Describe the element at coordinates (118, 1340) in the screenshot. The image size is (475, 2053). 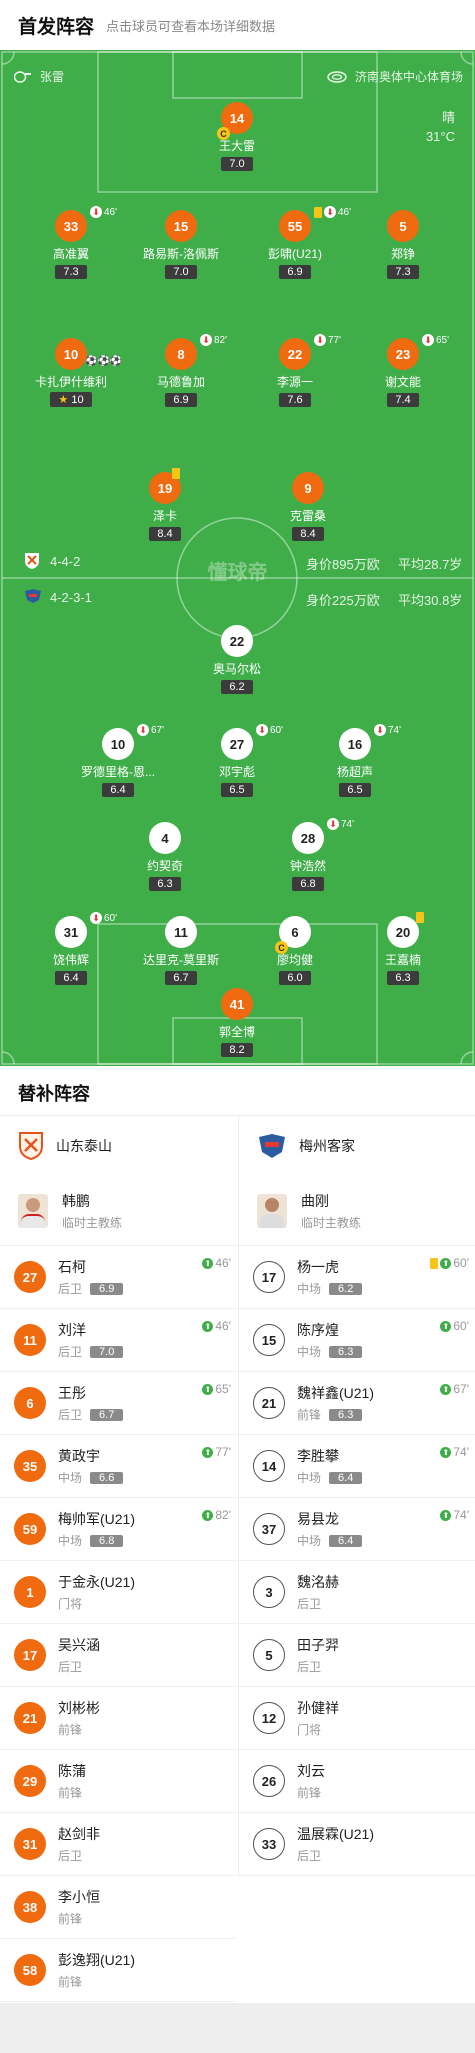
I see `sub-player-row: 11 刘洋 后卫 7.0 ⬆ 46'` at that location.